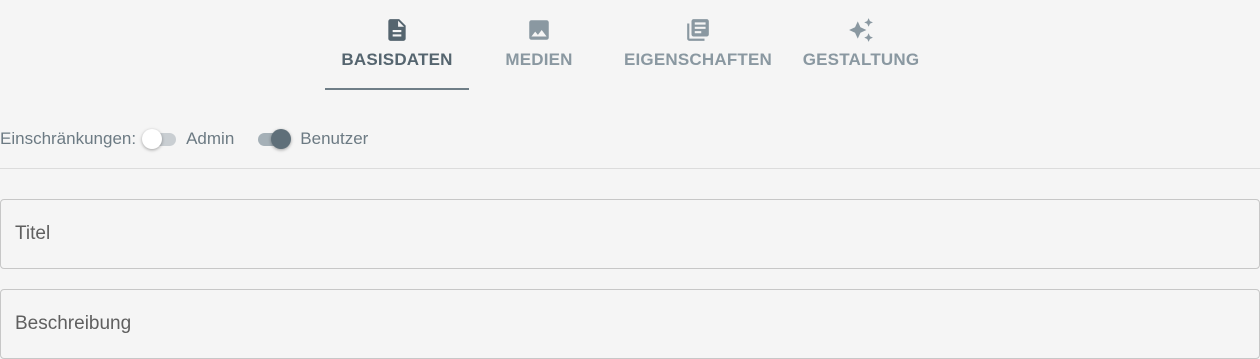 The width and height of the screenshot is (1260, 359). I want to click on library-books-icon, so click(698, 30).